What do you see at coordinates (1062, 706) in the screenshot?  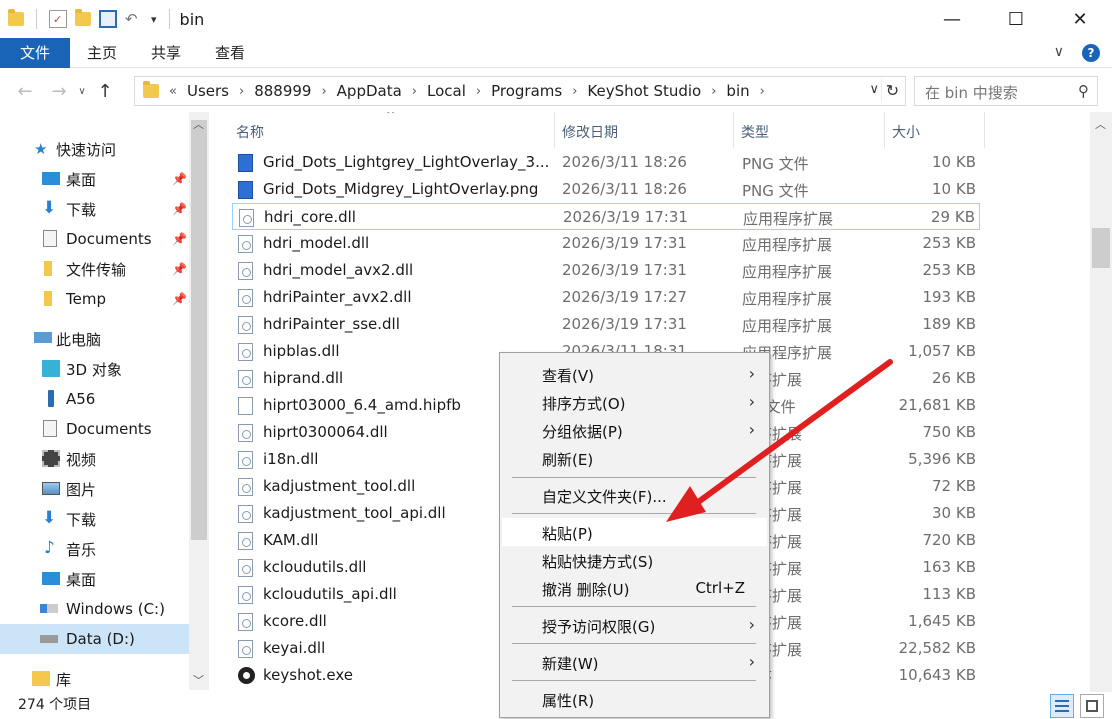 I see `details-view-button` at bounding box center [1062, 706].